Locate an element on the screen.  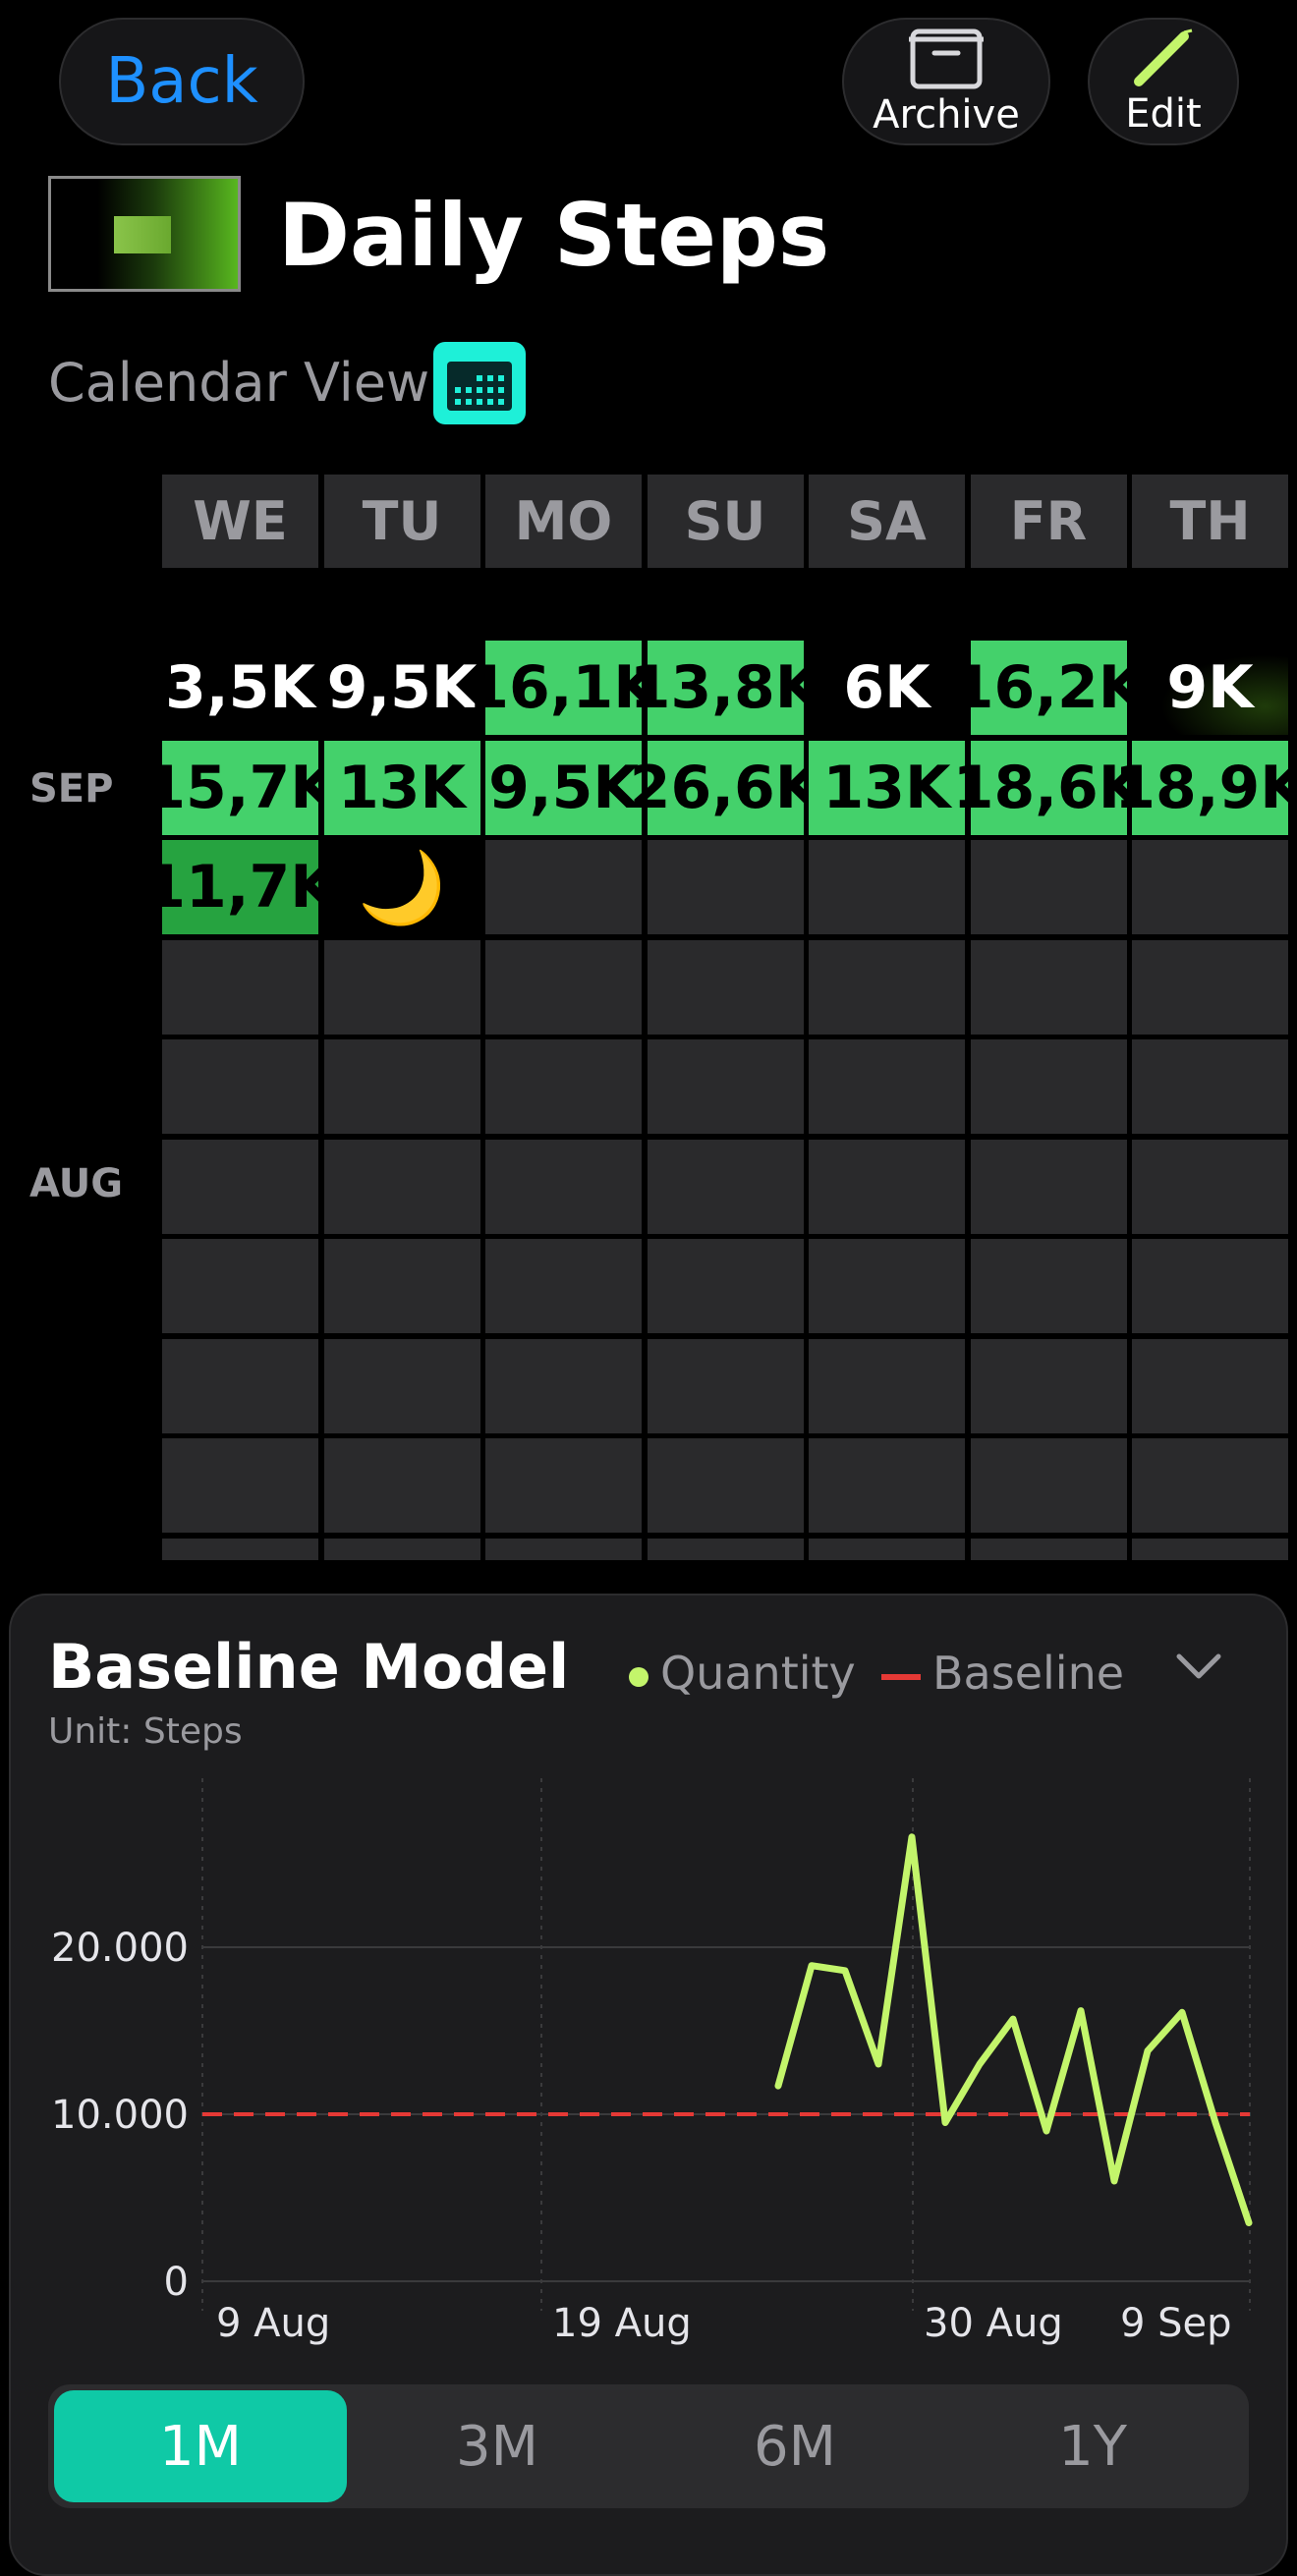
y-tick-label: 20.000 is located at coordinates (120, 1948).